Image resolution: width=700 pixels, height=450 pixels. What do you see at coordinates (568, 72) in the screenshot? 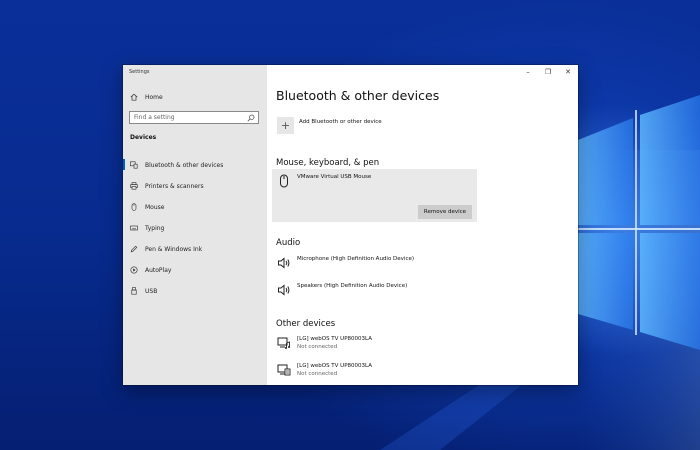
I see `close-button: ✕` at bounding box center [568, 72].